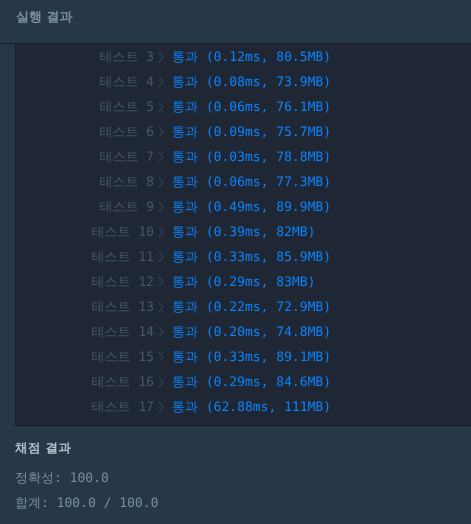 This screenshot has width=471, height=524. What do you see at coordinates (43, 448) in the screenshot?
I see `section-title: 채점 결과` at bounding box center [43, 448].